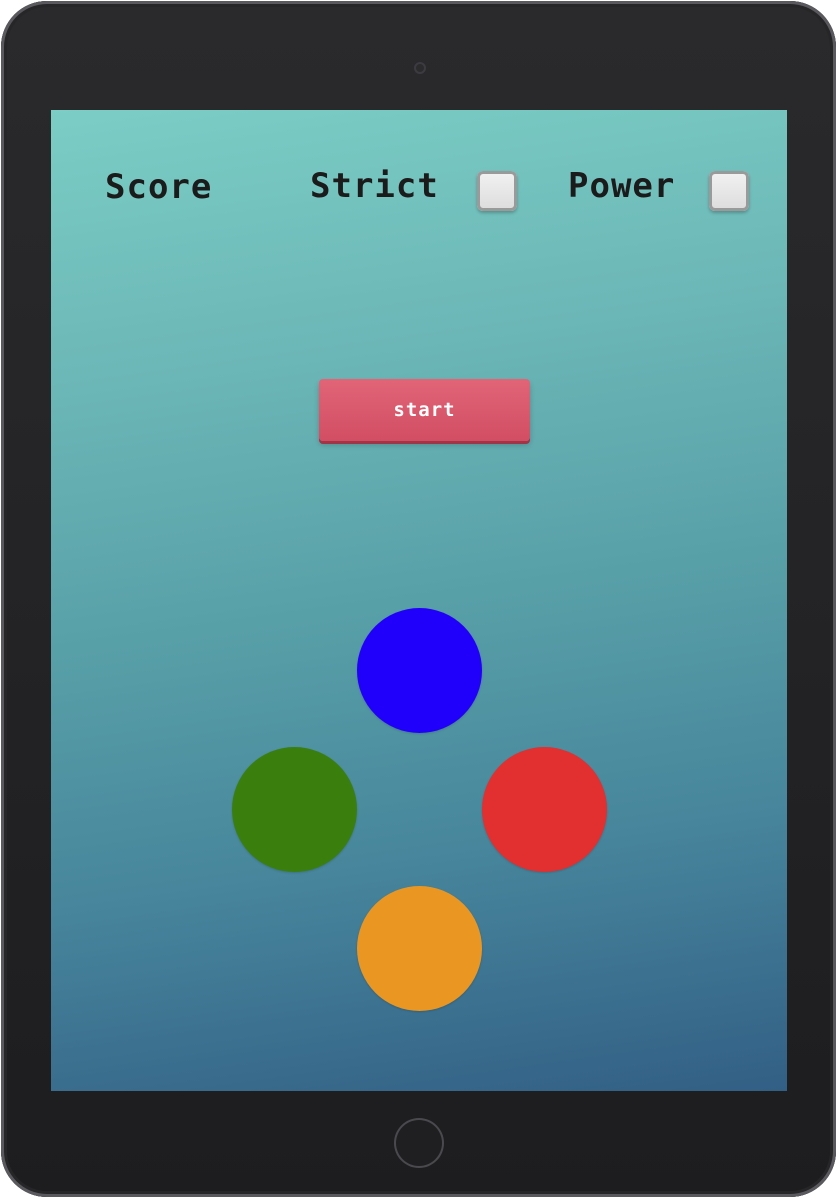 This screenshot has width=839, height=1200. What do you see at coordinates (419, 670) in the screenshot?
I see `blue-pad` at bounding box center [419, 670].